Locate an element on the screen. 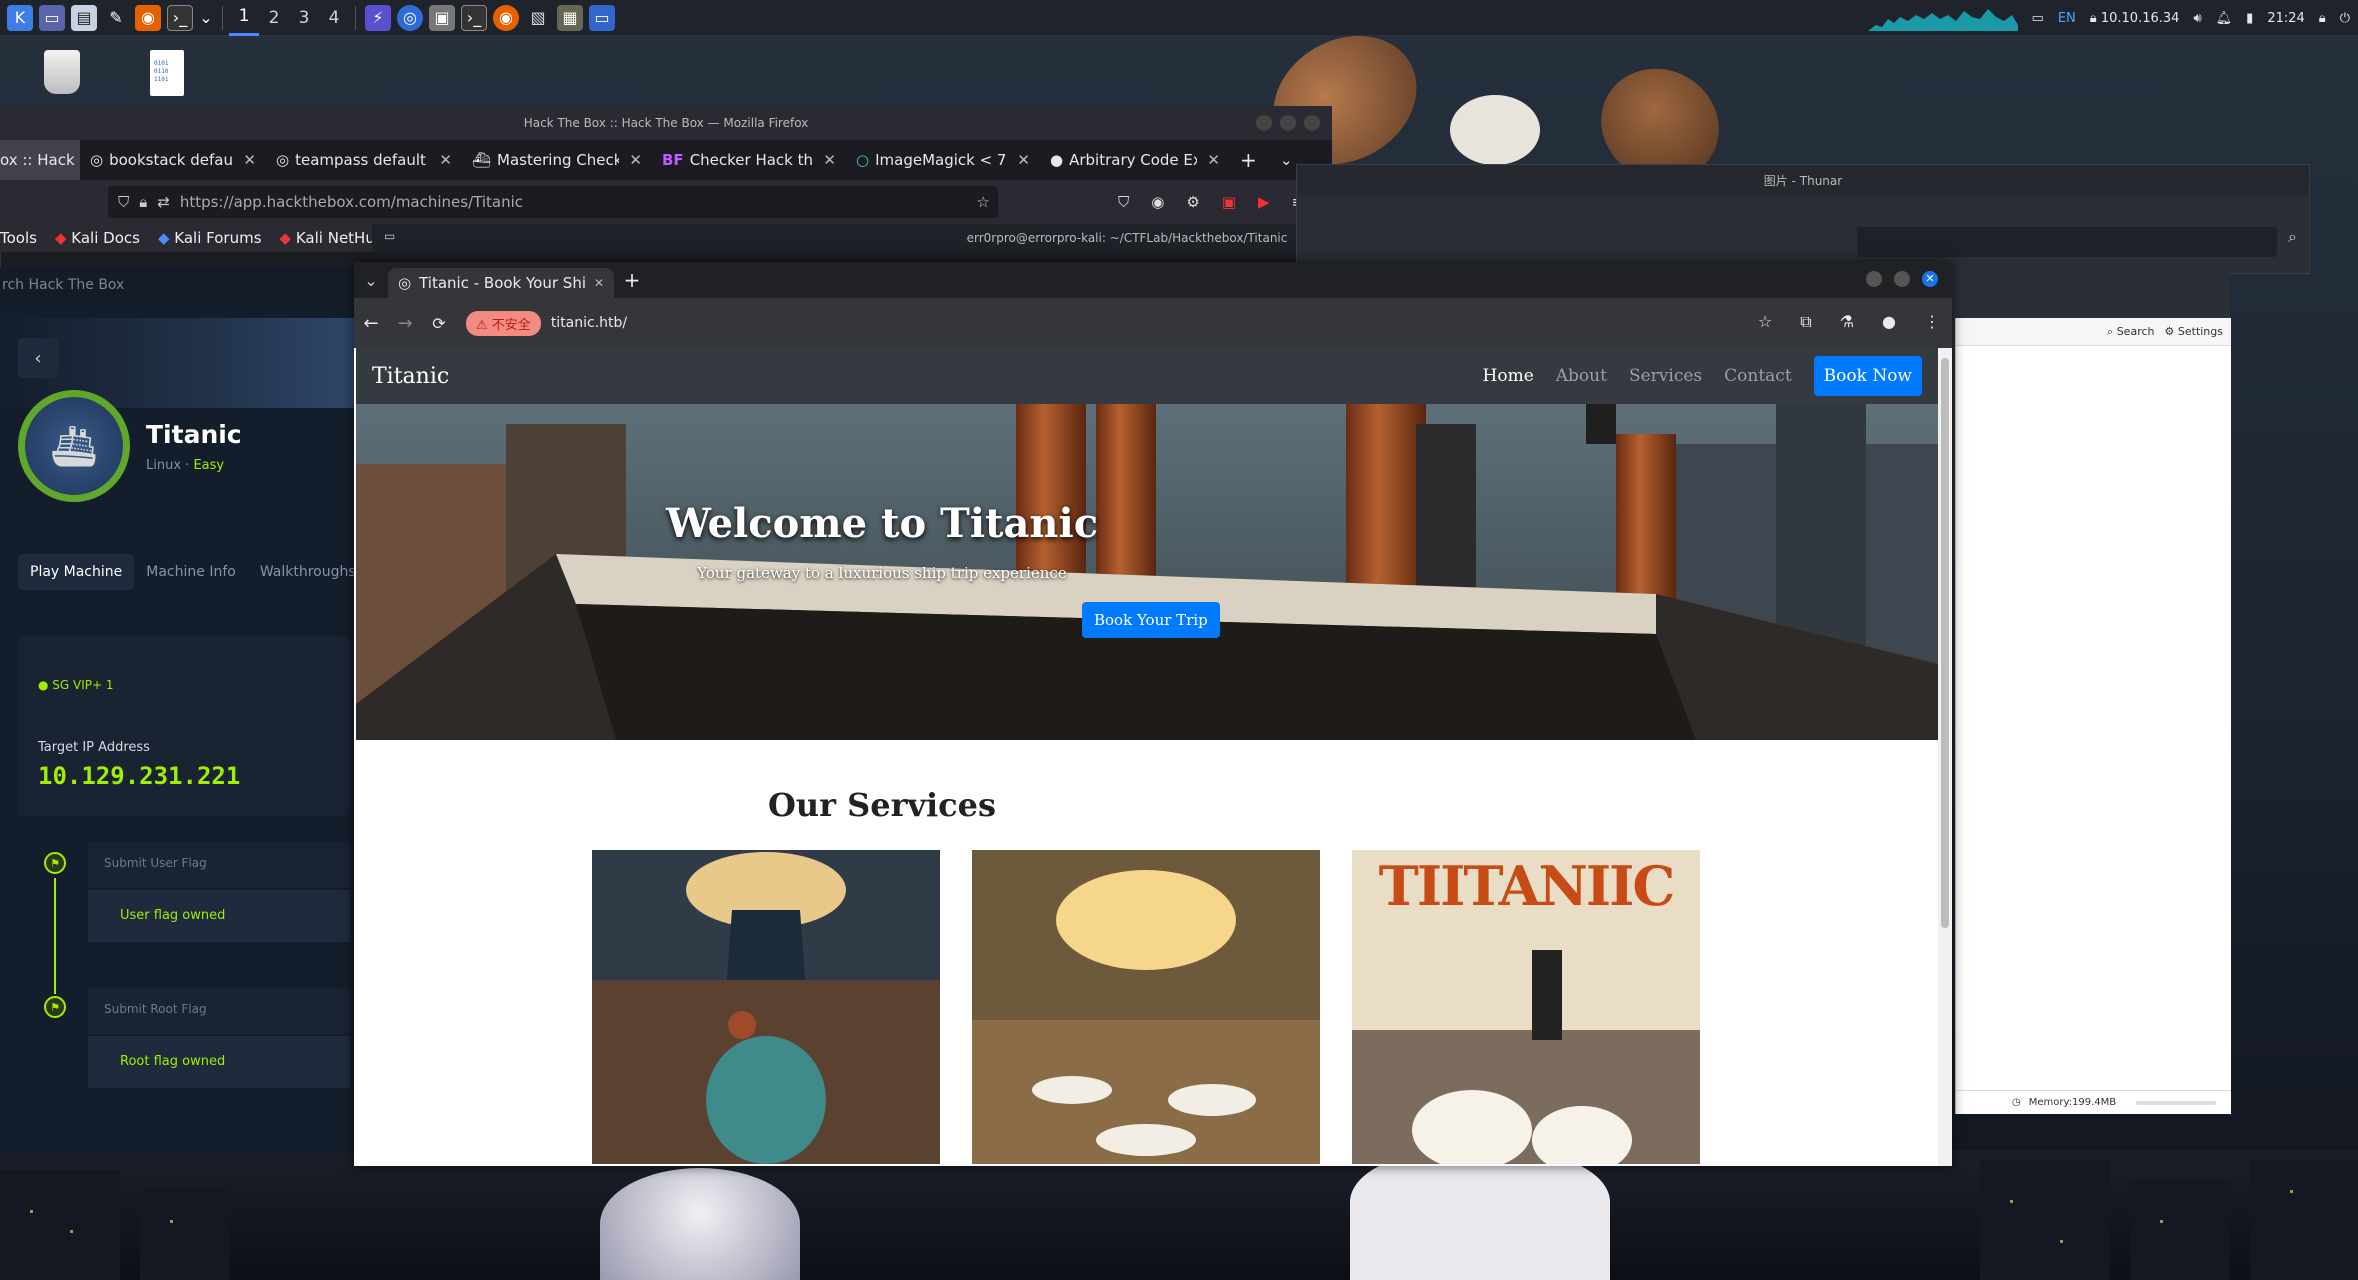 The height and width of the screenshot is (1280, 2358). tab-bookstack: ◎ bookstack default ac ✕ is located at coordinates (173, 160).